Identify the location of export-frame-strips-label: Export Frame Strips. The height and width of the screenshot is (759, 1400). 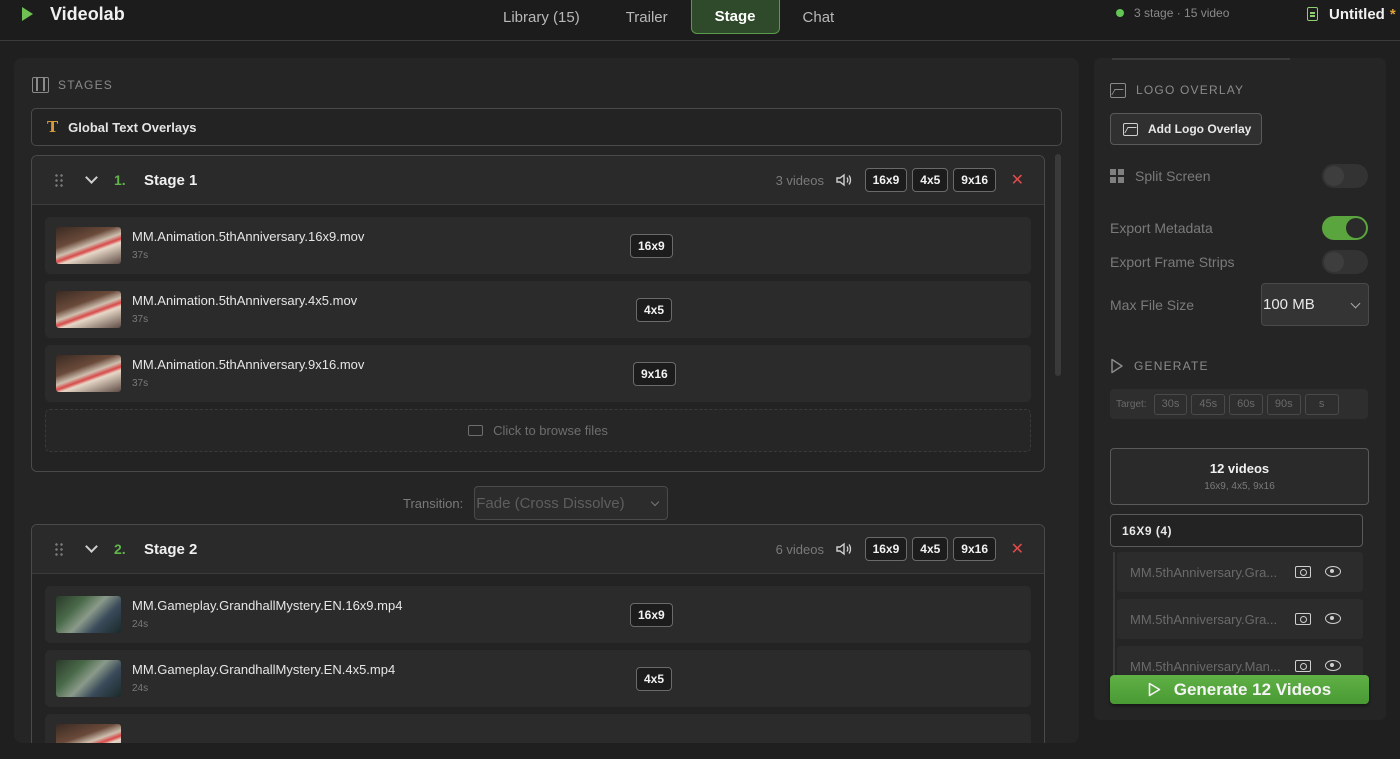
(1172, 262).